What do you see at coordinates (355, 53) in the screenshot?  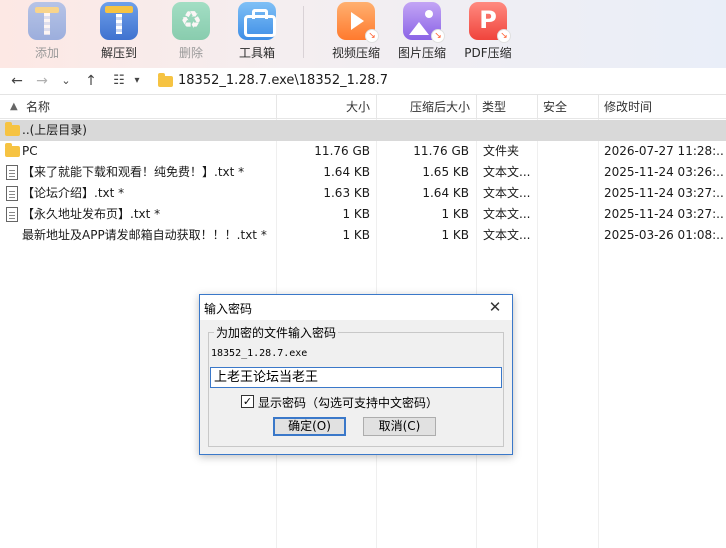 I see `video-compress-label: 视频压缩` at bounding box center [355, 53].